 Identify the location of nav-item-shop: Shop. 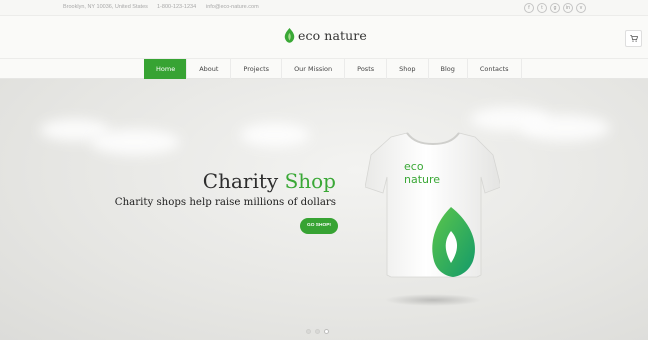
(406, 69).